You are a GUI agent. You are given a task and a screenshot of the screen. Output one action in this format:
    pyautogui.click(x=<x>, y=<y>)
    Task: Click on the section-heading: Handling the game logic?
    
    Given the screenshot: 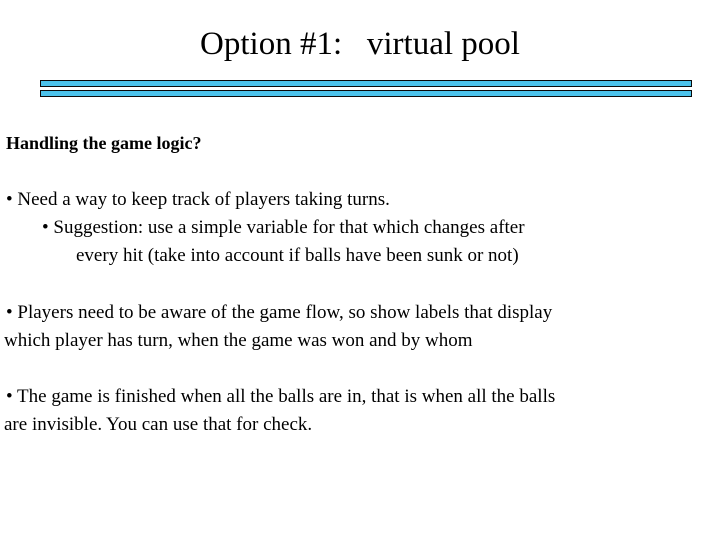 What is the action you would take?
    pyautogui.click(x=104, y=143)
    